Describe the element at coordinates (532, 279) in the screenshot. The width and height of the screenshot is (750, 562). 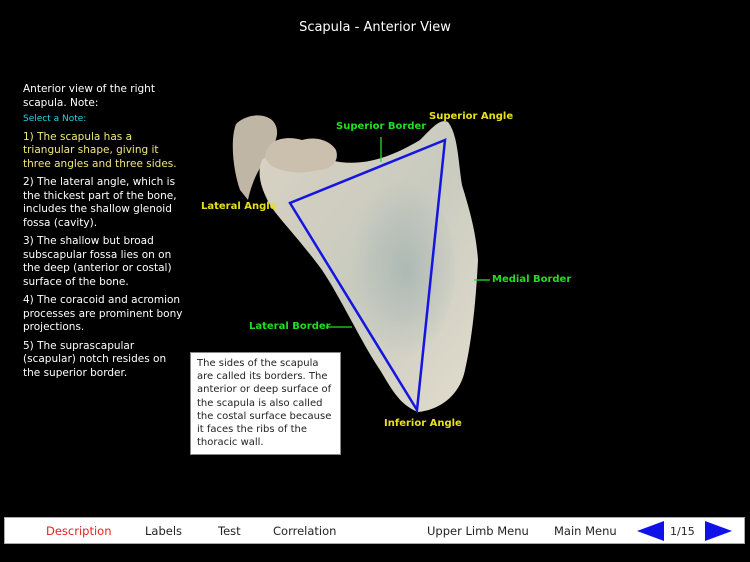
I see `label-medial-border: Medial Border` at that location.